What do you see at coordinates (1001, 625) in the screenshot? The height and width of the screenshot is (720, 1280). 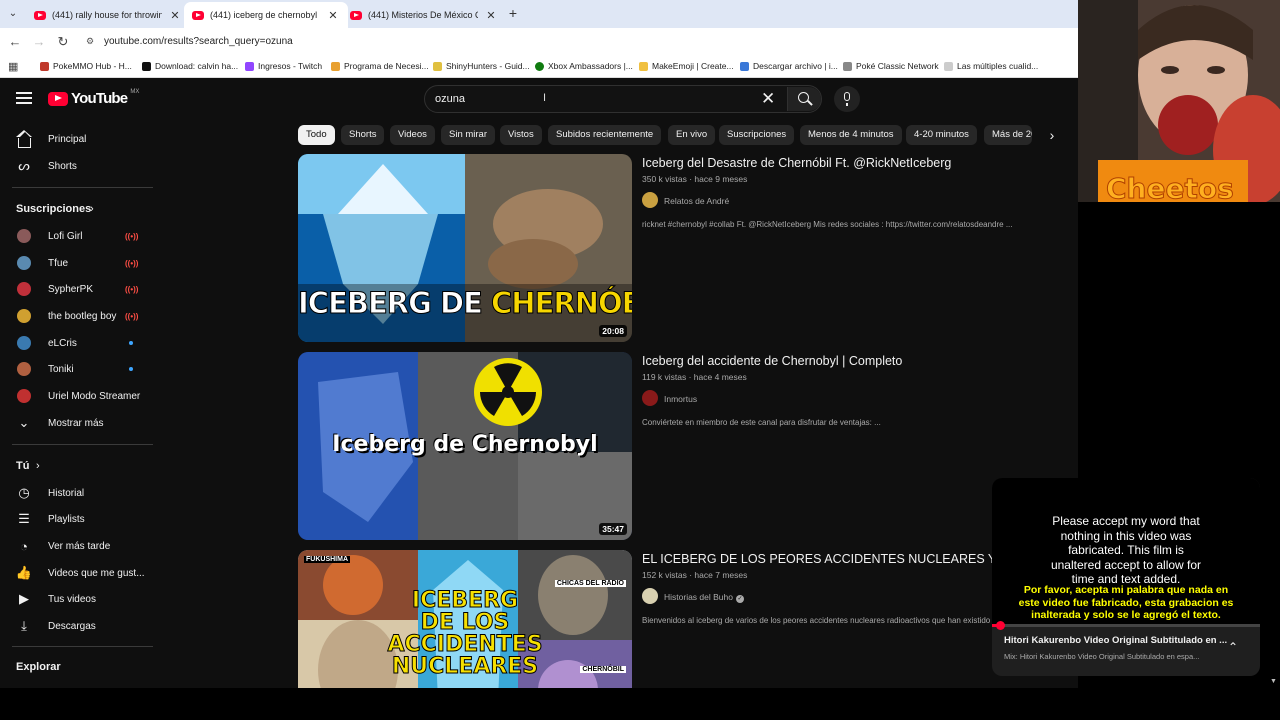 I see `progress-scrubber` at bounding box center [1001, 625].